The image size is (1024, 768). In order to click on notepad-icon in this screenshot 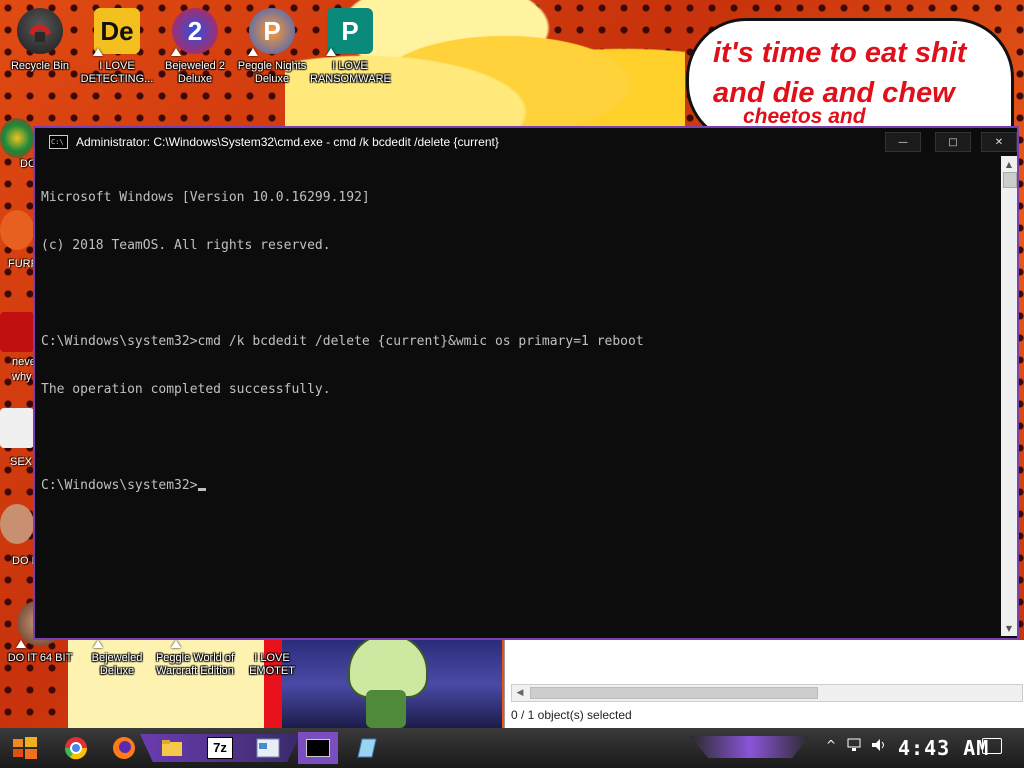, I will do `click(367, 748)`.